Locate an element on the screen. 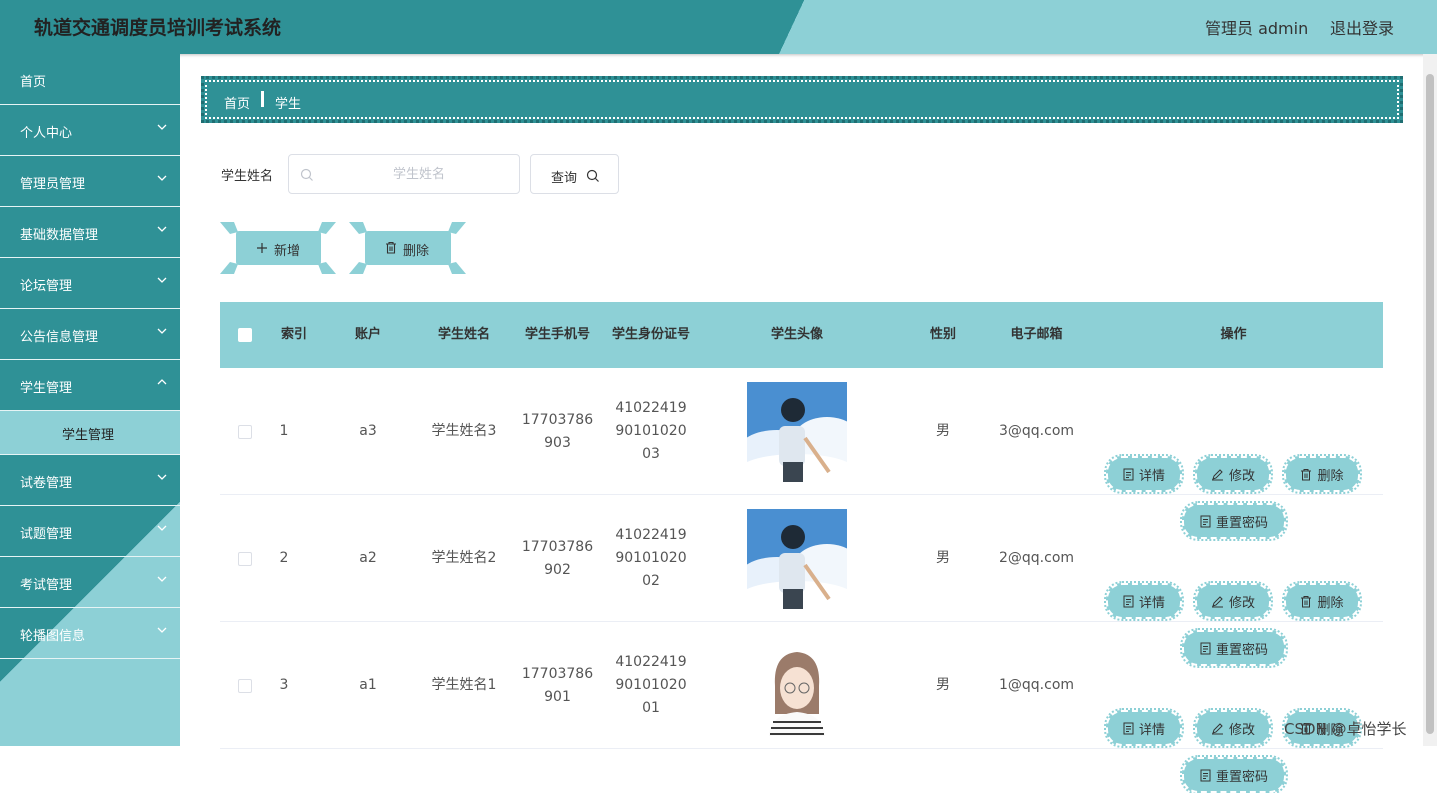 The height and width of the screenshot is (793, 1437). account-cell: a1 is located at coordinates (368, 685).